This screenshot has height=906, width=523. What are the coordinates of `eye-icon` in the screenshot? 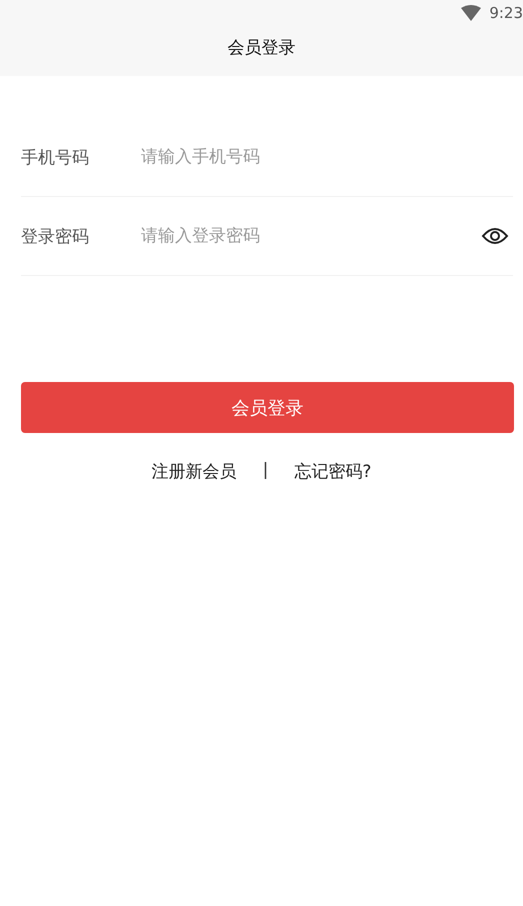 It's located at (495, 236).